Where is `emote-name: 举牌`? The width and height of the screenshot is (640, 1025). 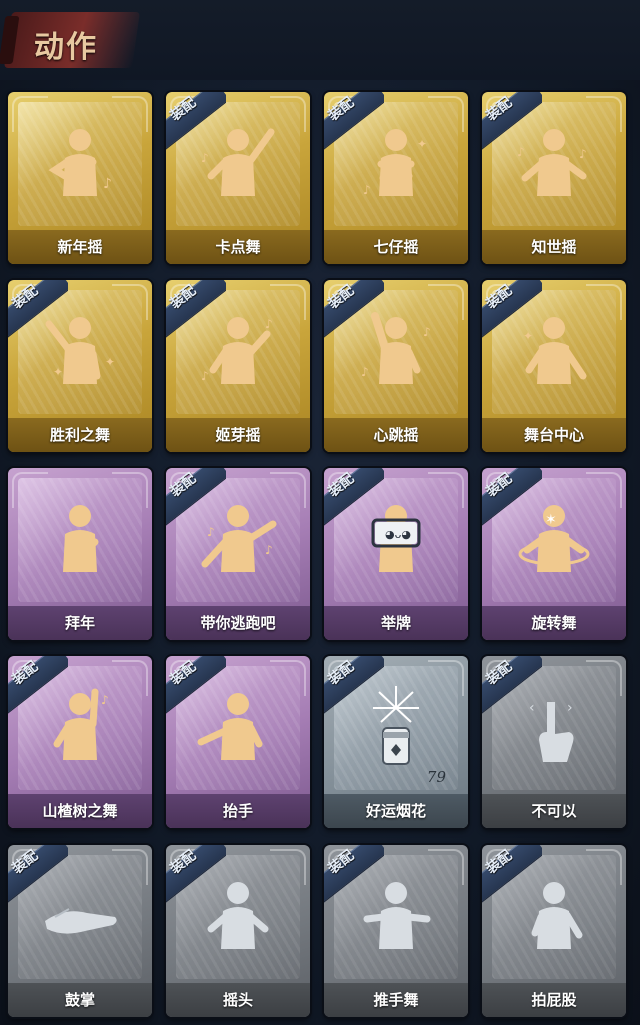
emote-name: 举牌 is located at coordinates (395, 623).